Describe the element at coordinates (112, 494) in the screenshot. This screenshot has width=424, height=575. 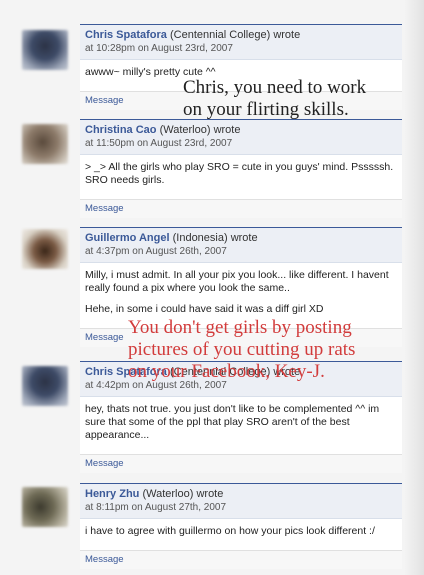
I see `author-link: Henry Zhu` at that location.